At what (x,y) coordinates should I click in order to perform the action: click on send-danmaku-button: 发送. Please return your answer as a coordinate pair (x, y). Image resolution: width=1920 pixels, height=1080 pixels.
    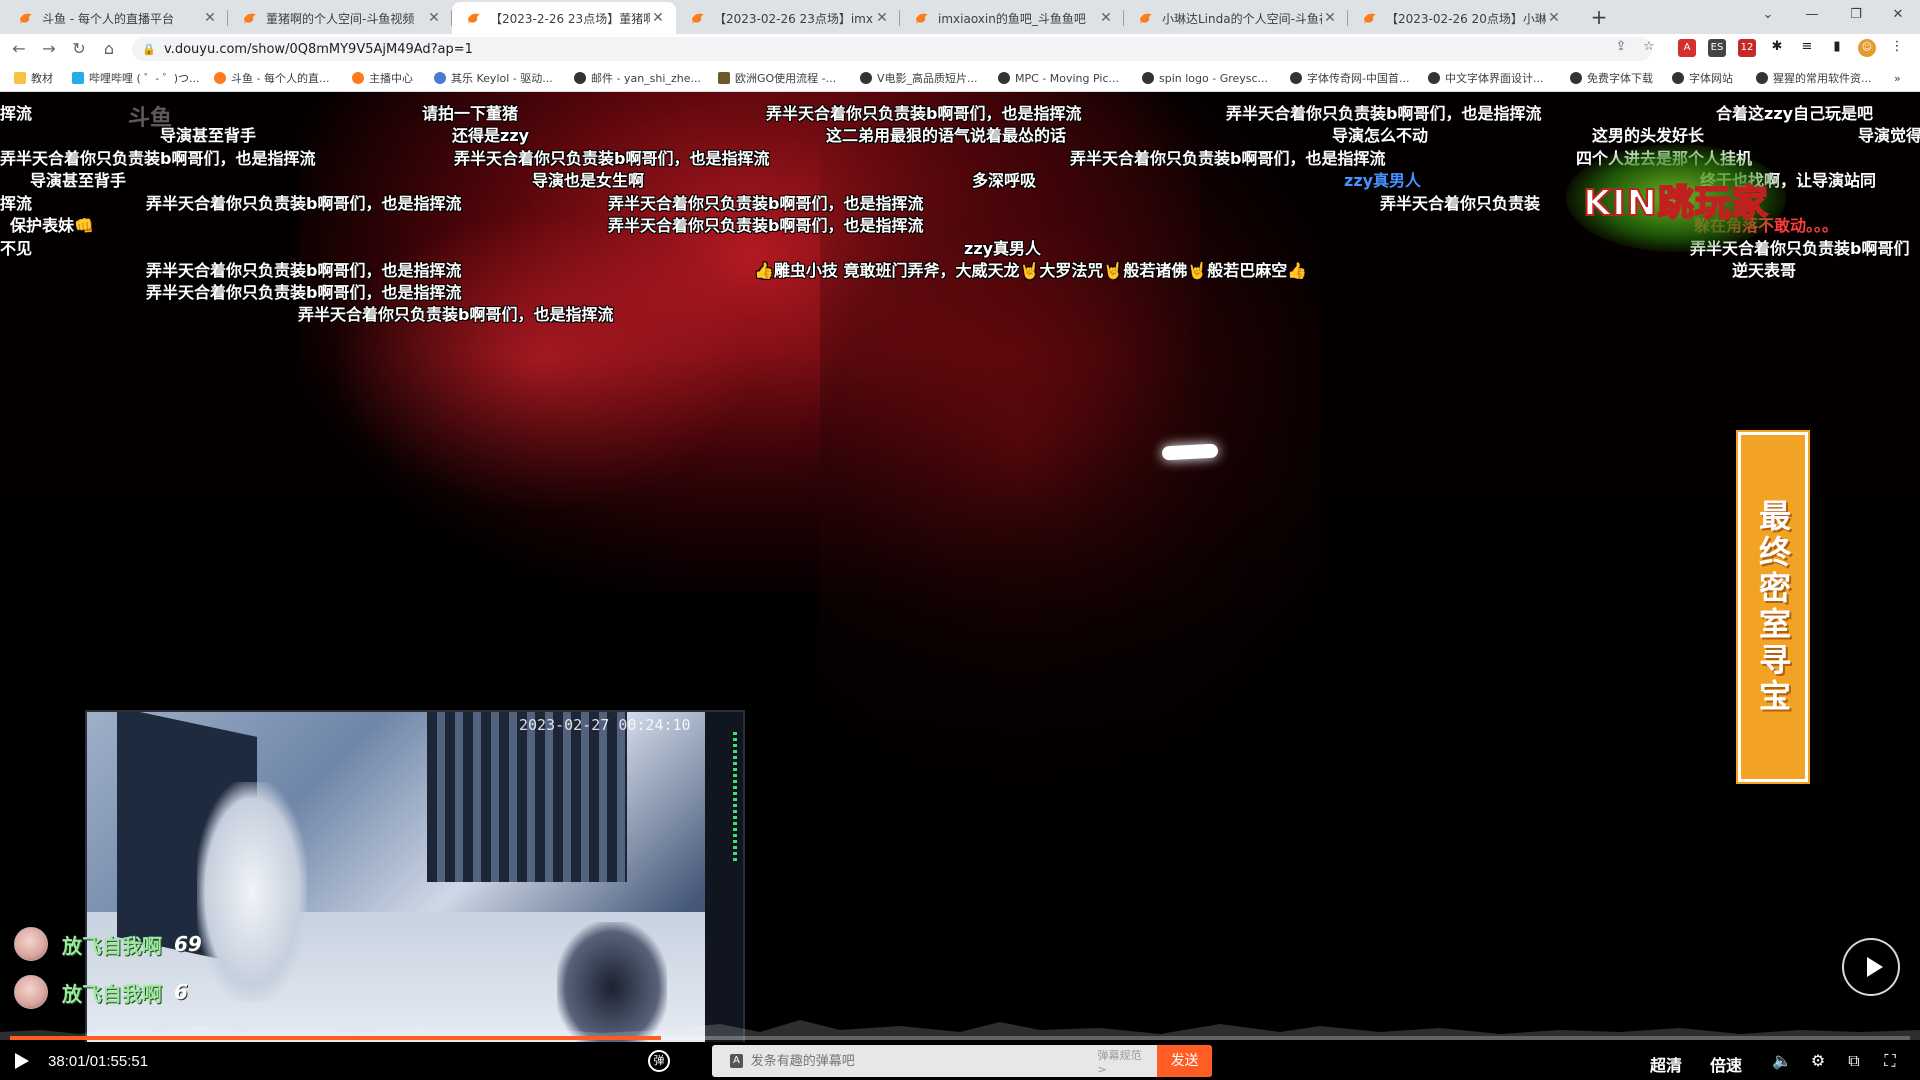
    Looking at the image, I should click on (1185, 1061).